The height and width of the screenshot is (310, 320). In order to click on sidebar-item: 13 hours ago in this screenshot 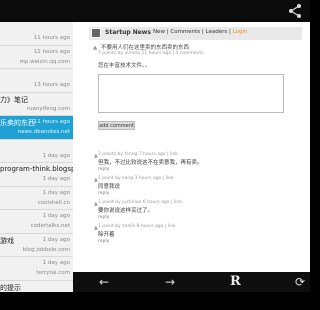, I will do `click(36, 81)`.